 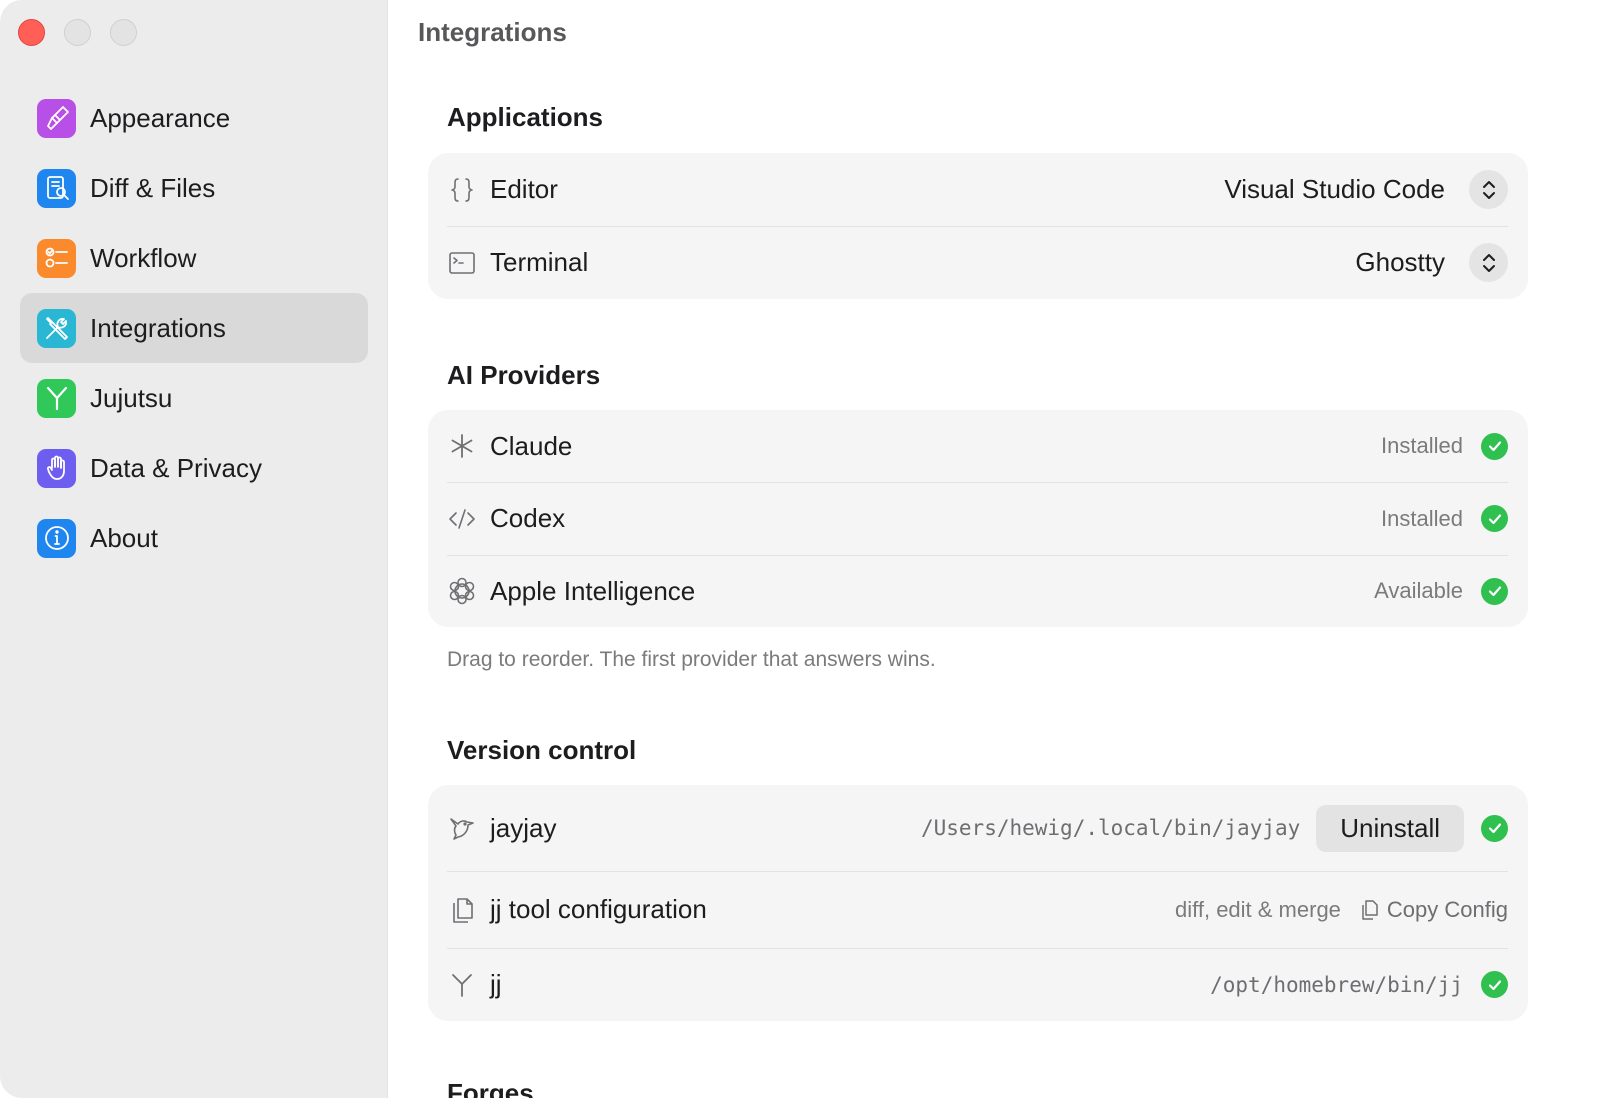 I want to click on status-text: Available, so click(x=1418, y=590).